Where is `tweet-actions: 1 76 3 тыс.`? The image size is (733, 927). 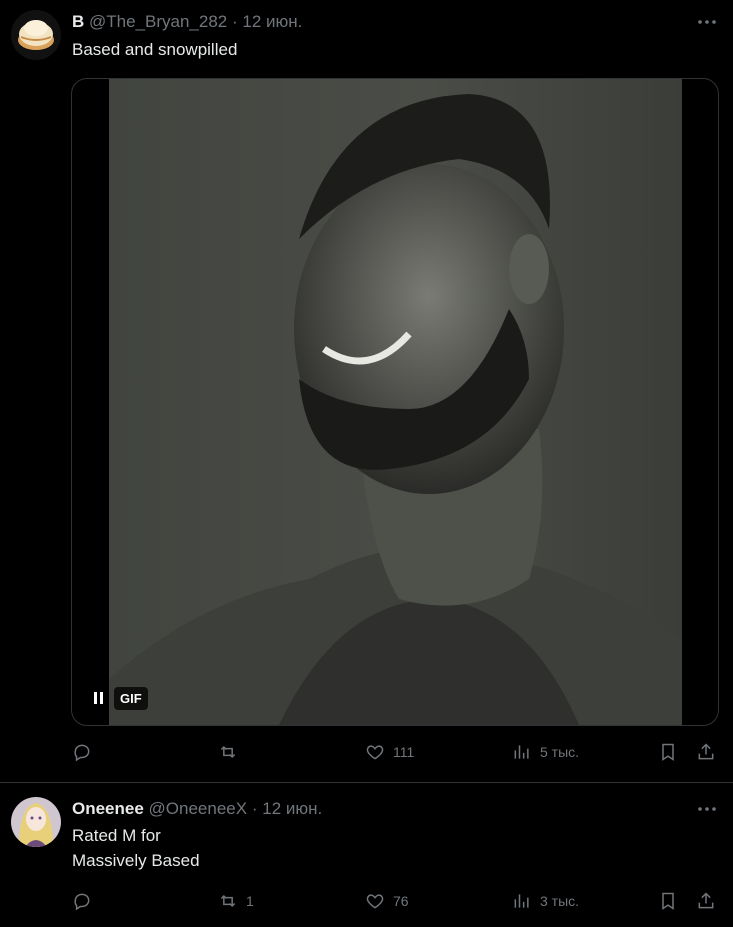
tweet-actions: 1 76 3 тыс. is located at coordinates (395, 903).